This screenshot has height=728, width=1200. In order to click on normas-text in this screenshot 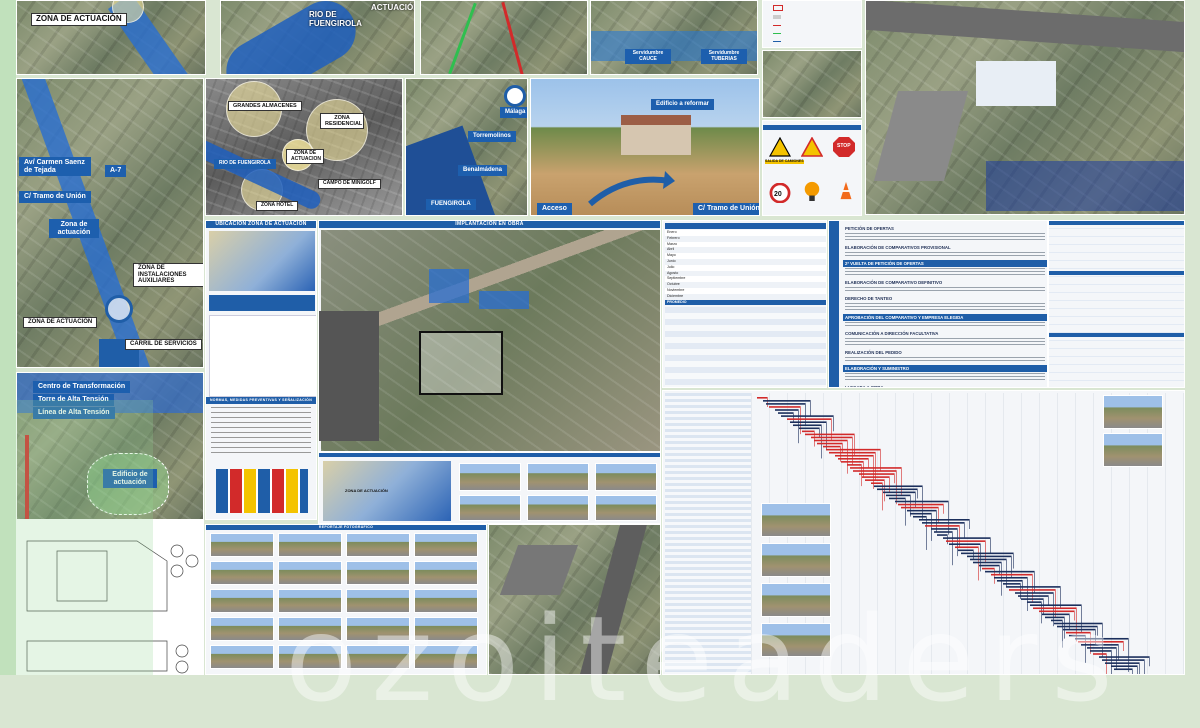, I will do `click(261, 430)`.